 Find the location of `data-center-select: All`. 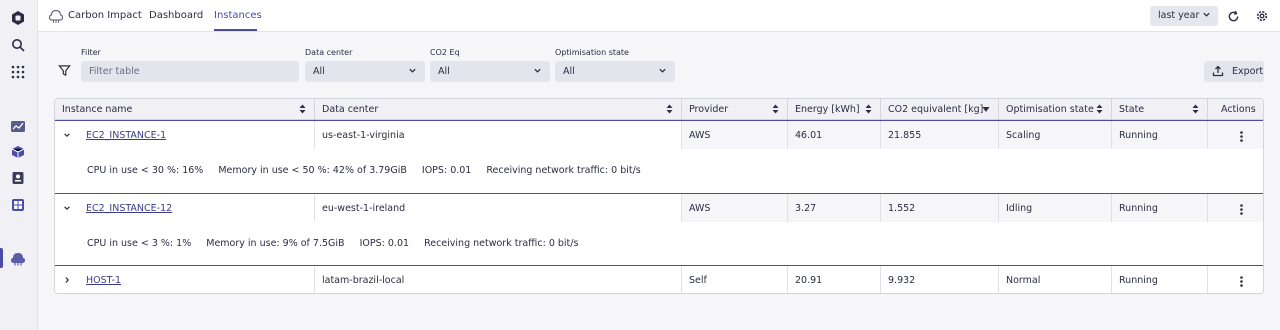

data-center-select: All is located at coordinates (365, 71).